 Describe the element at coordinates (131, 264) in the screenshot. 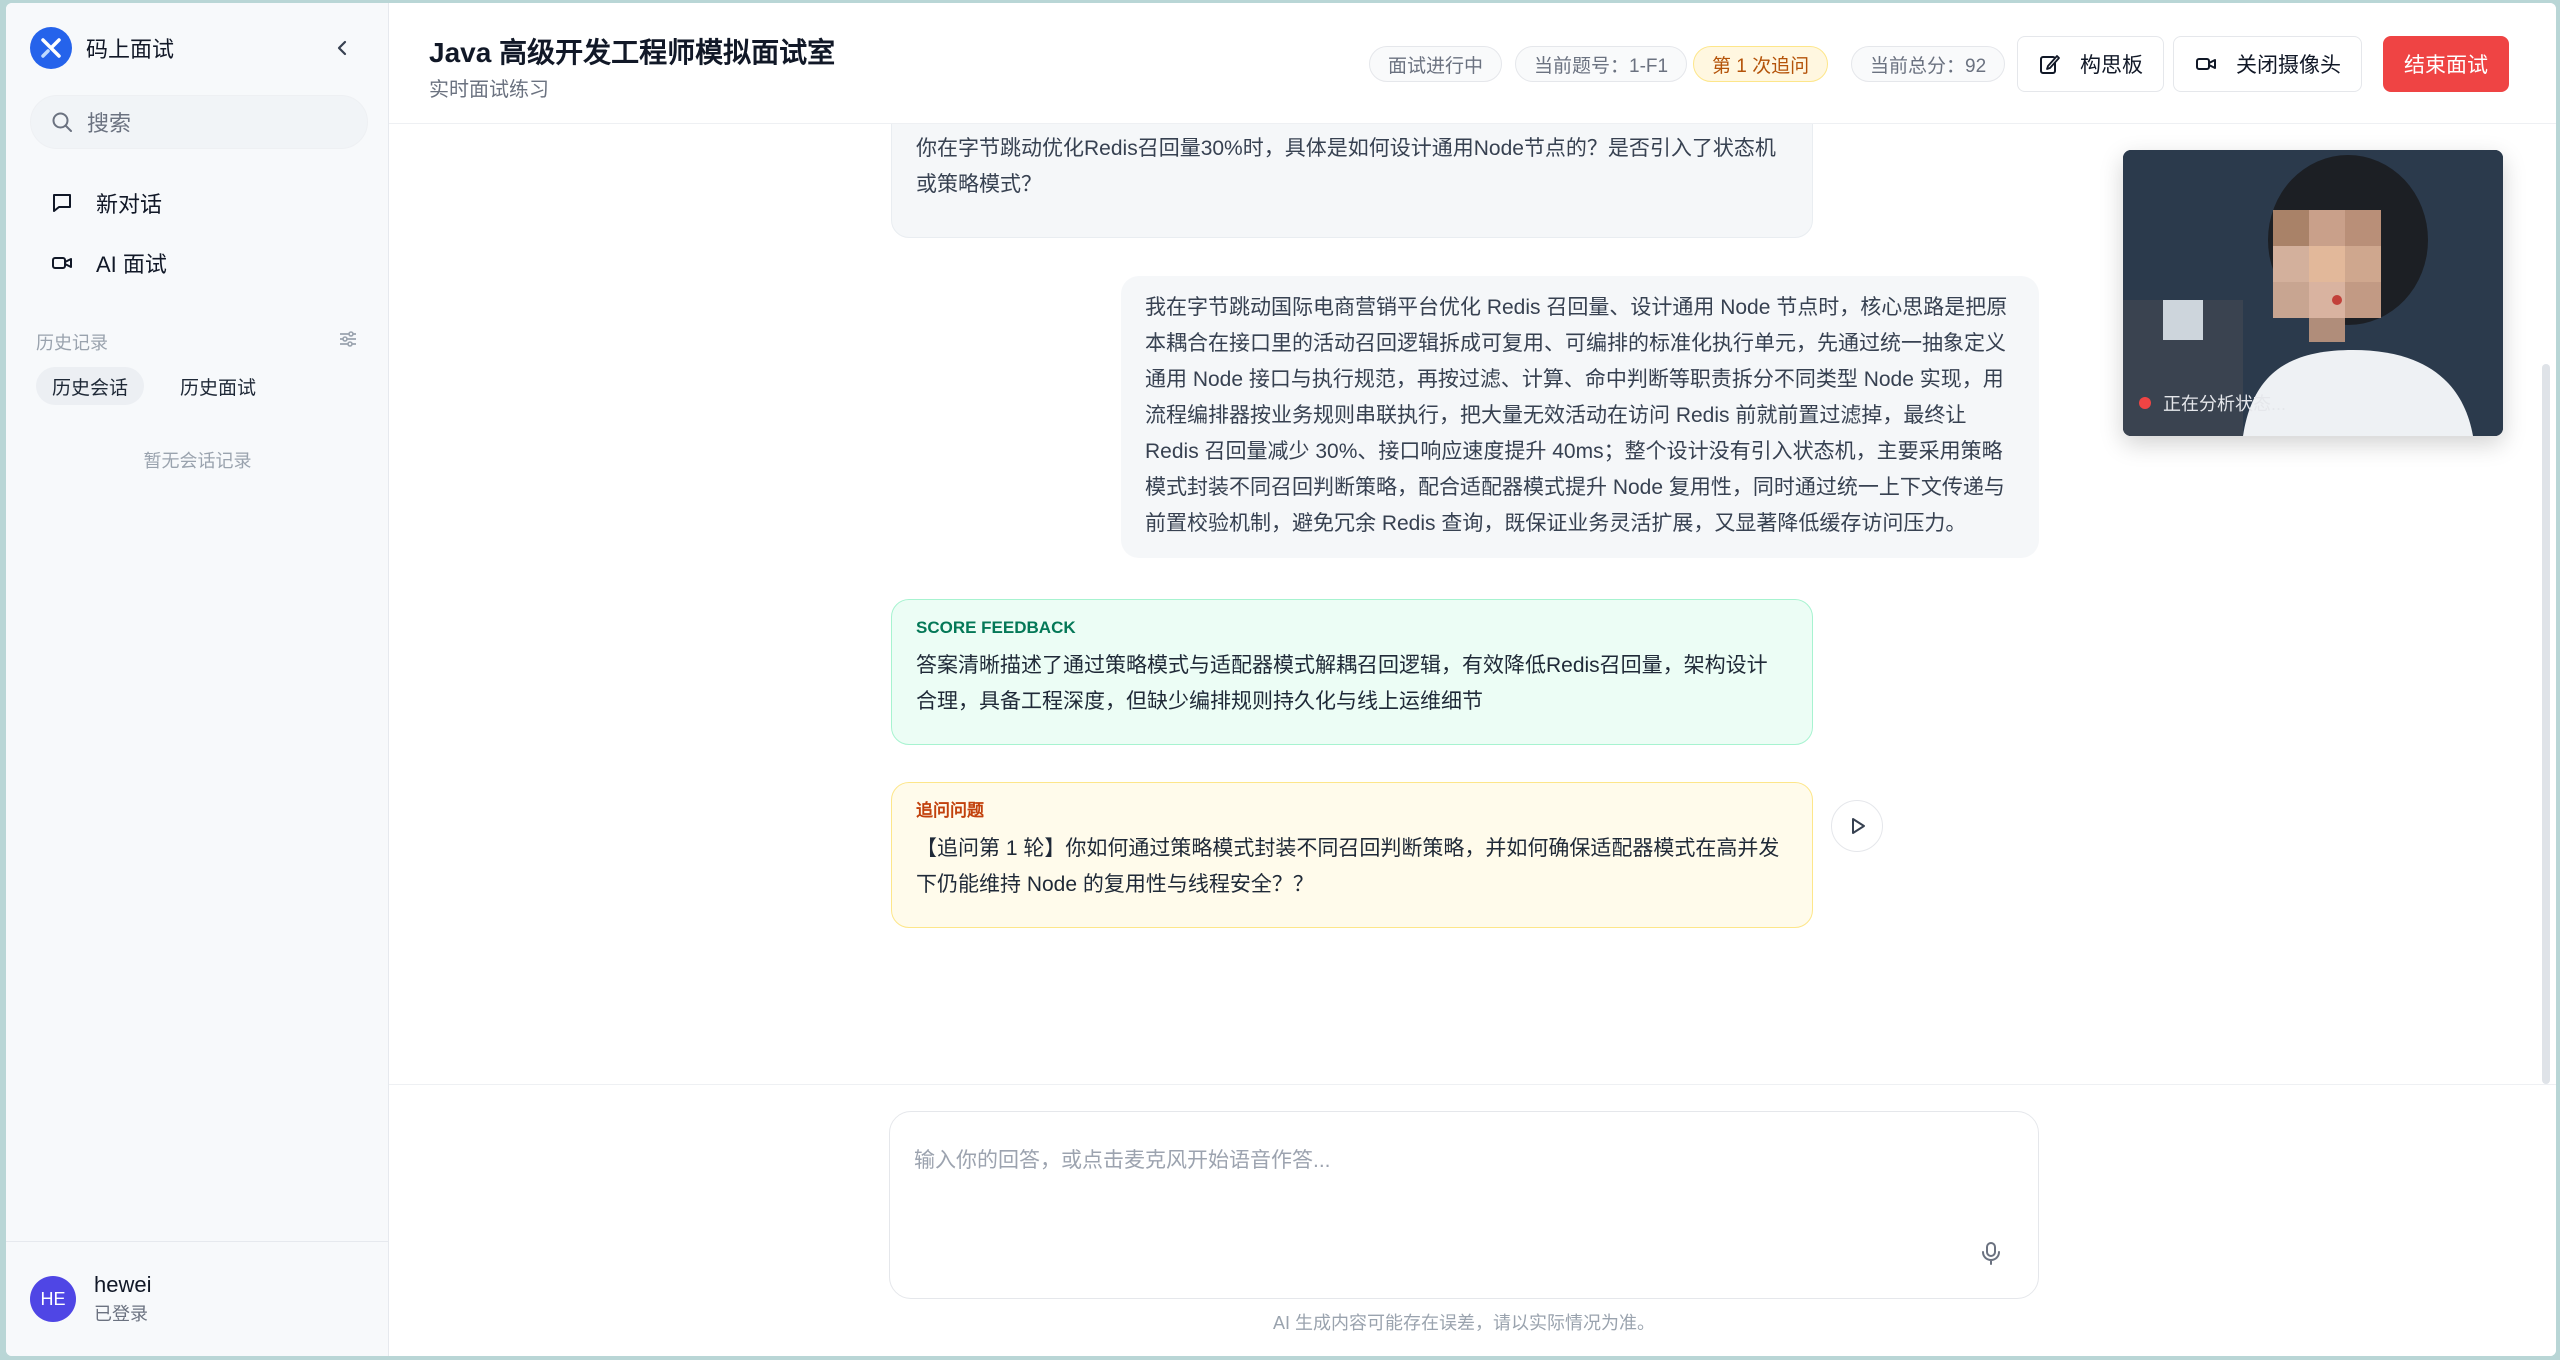

I see `nav-ai-interview-label: AI 面试` at that location.